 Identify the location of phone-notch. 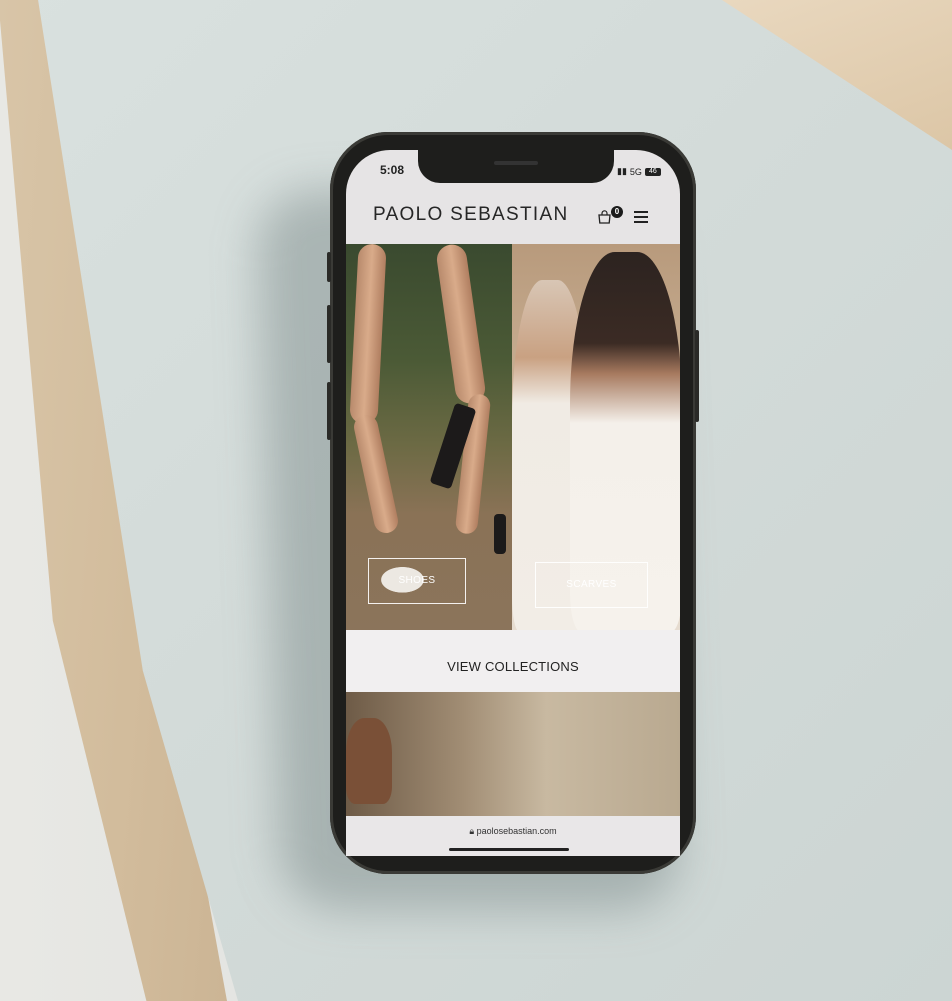
(516, 166).